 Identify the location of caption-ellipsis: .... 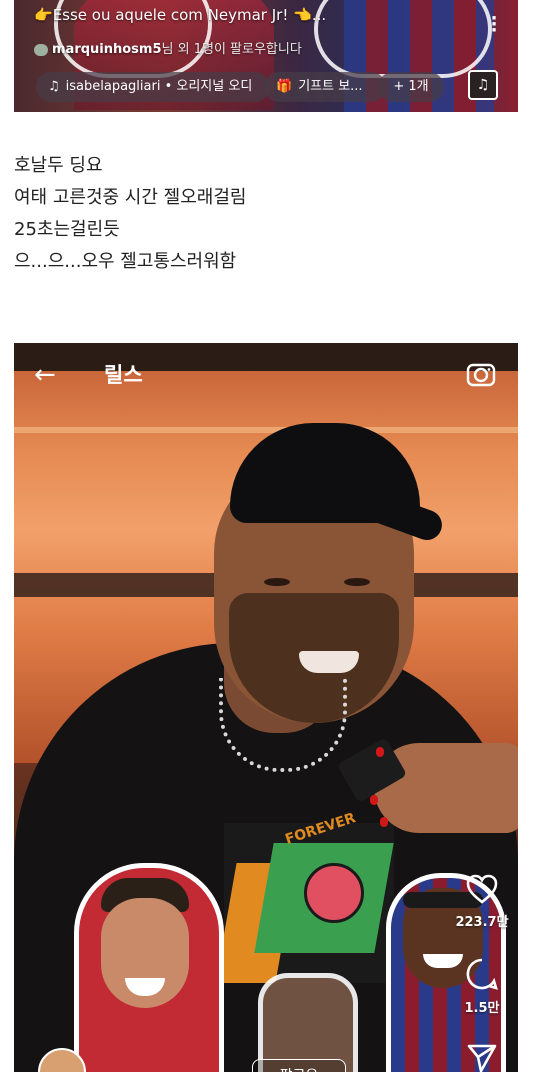
(319, 15).